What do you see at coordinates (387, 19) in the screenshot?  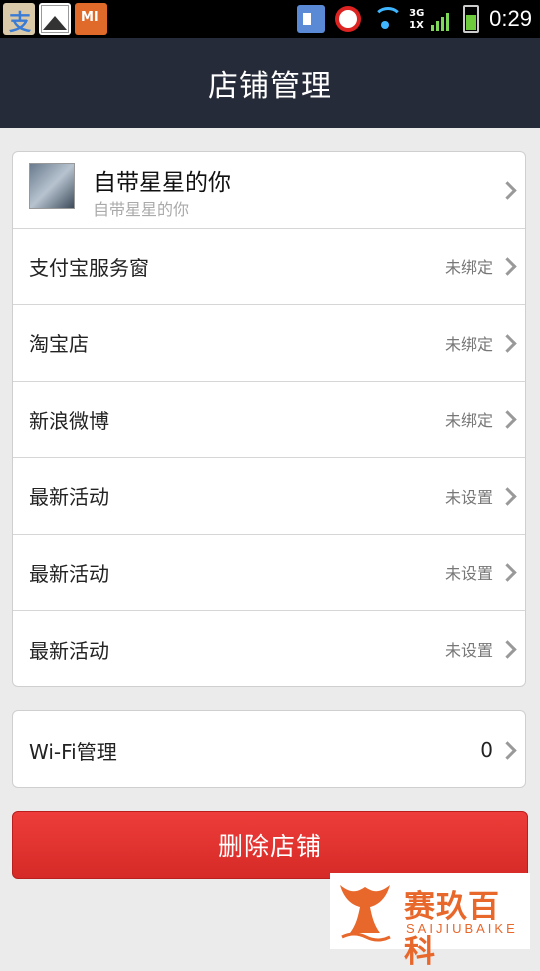 I see `wifi-icon` at bounding box center [387, 19].